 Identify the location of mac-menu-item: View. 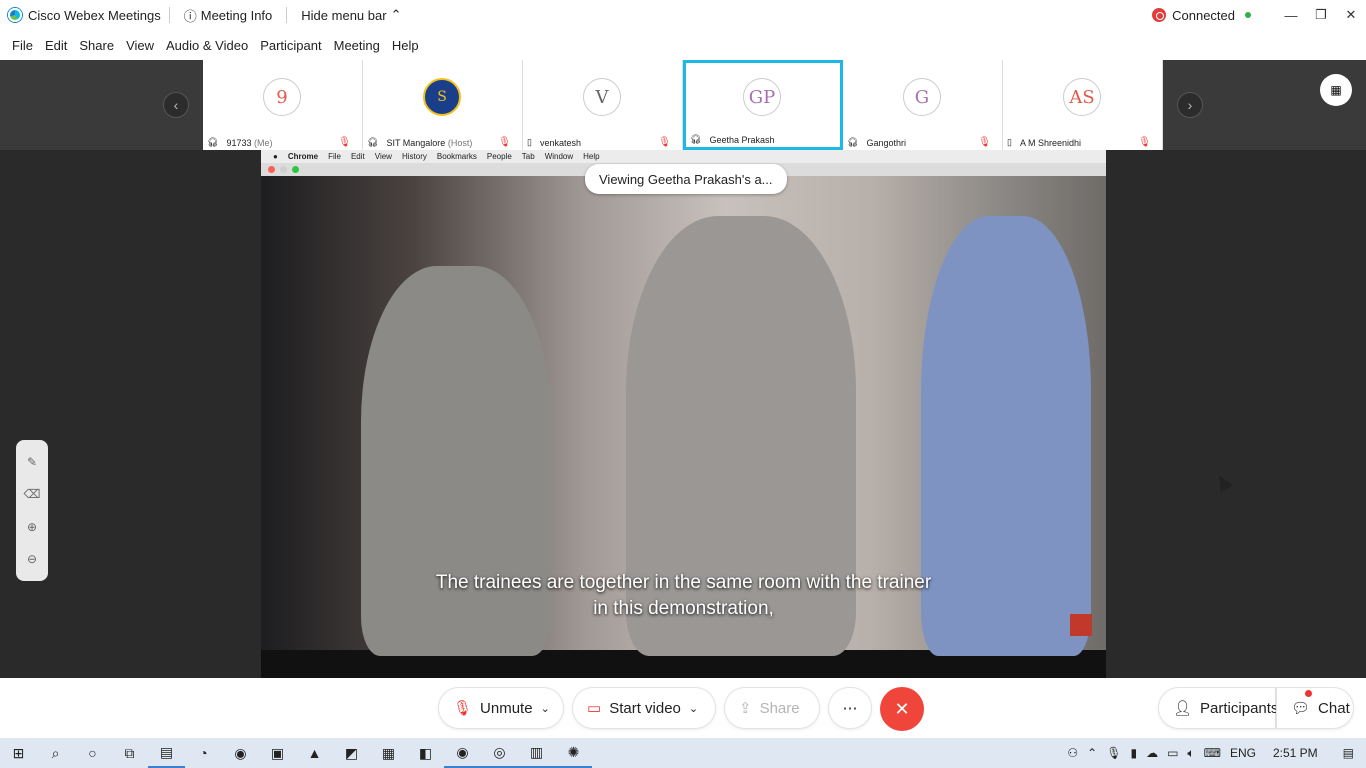
(383, 156).